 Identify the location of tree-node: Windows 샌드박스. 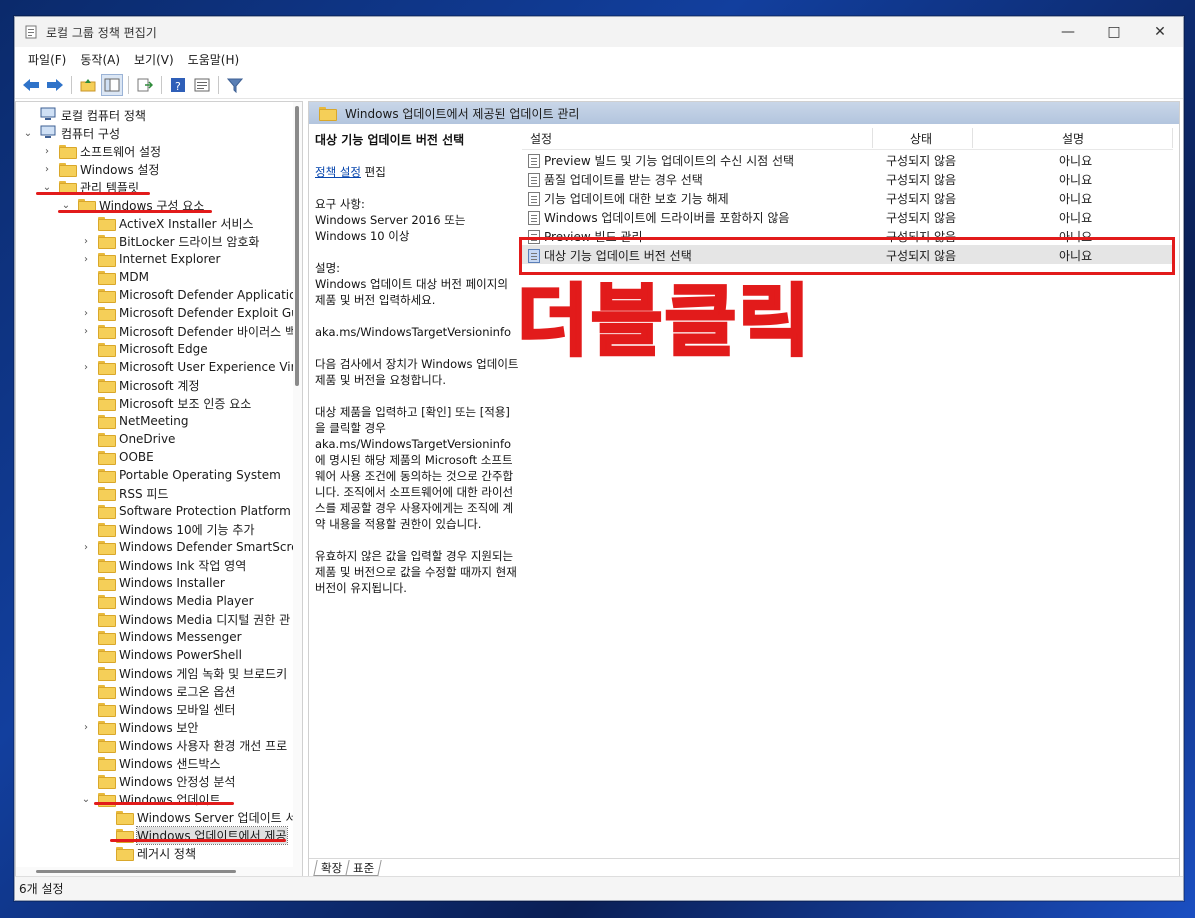
(150, 763).